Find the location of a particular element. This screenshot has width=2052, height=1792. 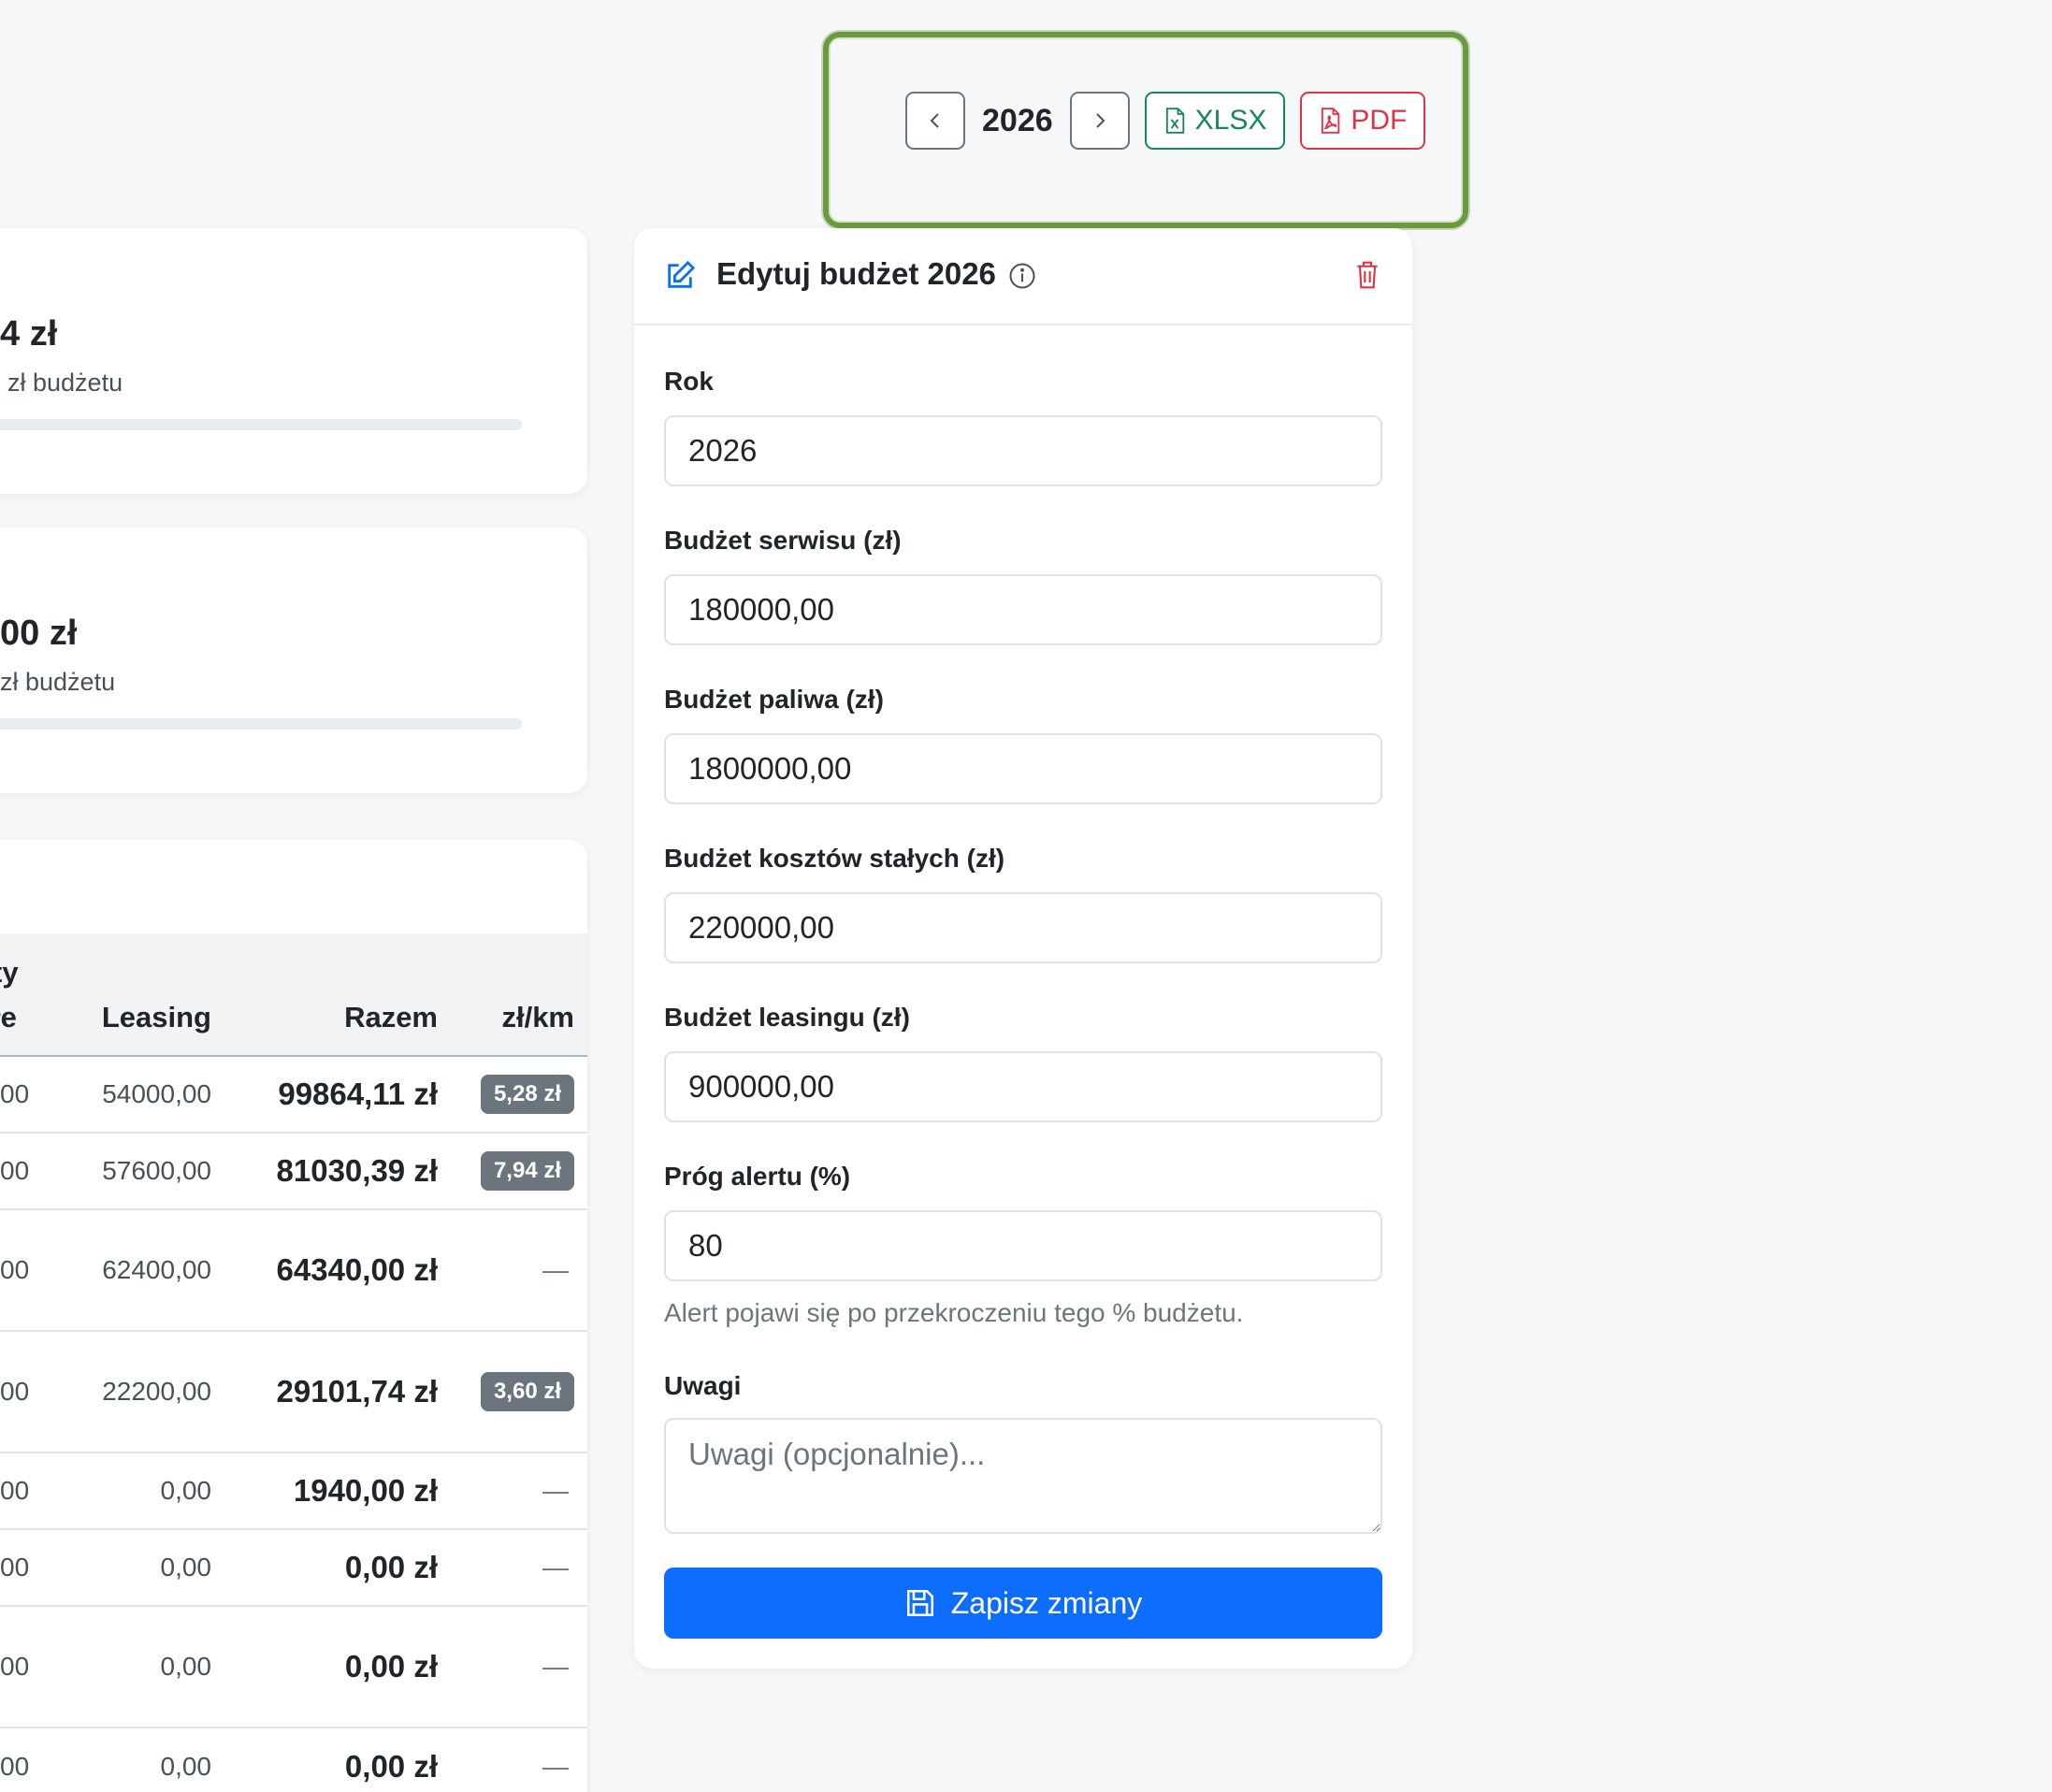

table-row: 00 54000,00 99864,11 zł 5,28 zł is located at coordinates (293, 1095).